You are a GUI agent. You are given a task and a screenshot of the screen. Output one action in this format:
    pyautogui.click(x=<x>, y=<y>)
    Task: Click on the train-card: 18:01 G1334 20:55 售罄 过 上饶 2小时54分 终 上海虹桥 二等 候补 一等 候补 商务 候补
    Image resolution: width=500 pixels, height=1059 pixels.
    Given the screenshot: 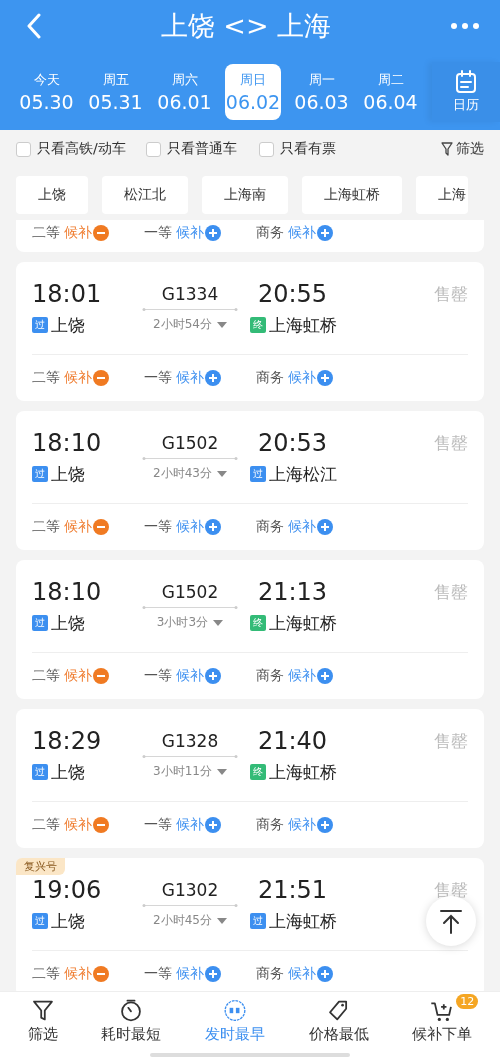 What is the action you would take?
    pyautogui.click(x=250, y=331)
    